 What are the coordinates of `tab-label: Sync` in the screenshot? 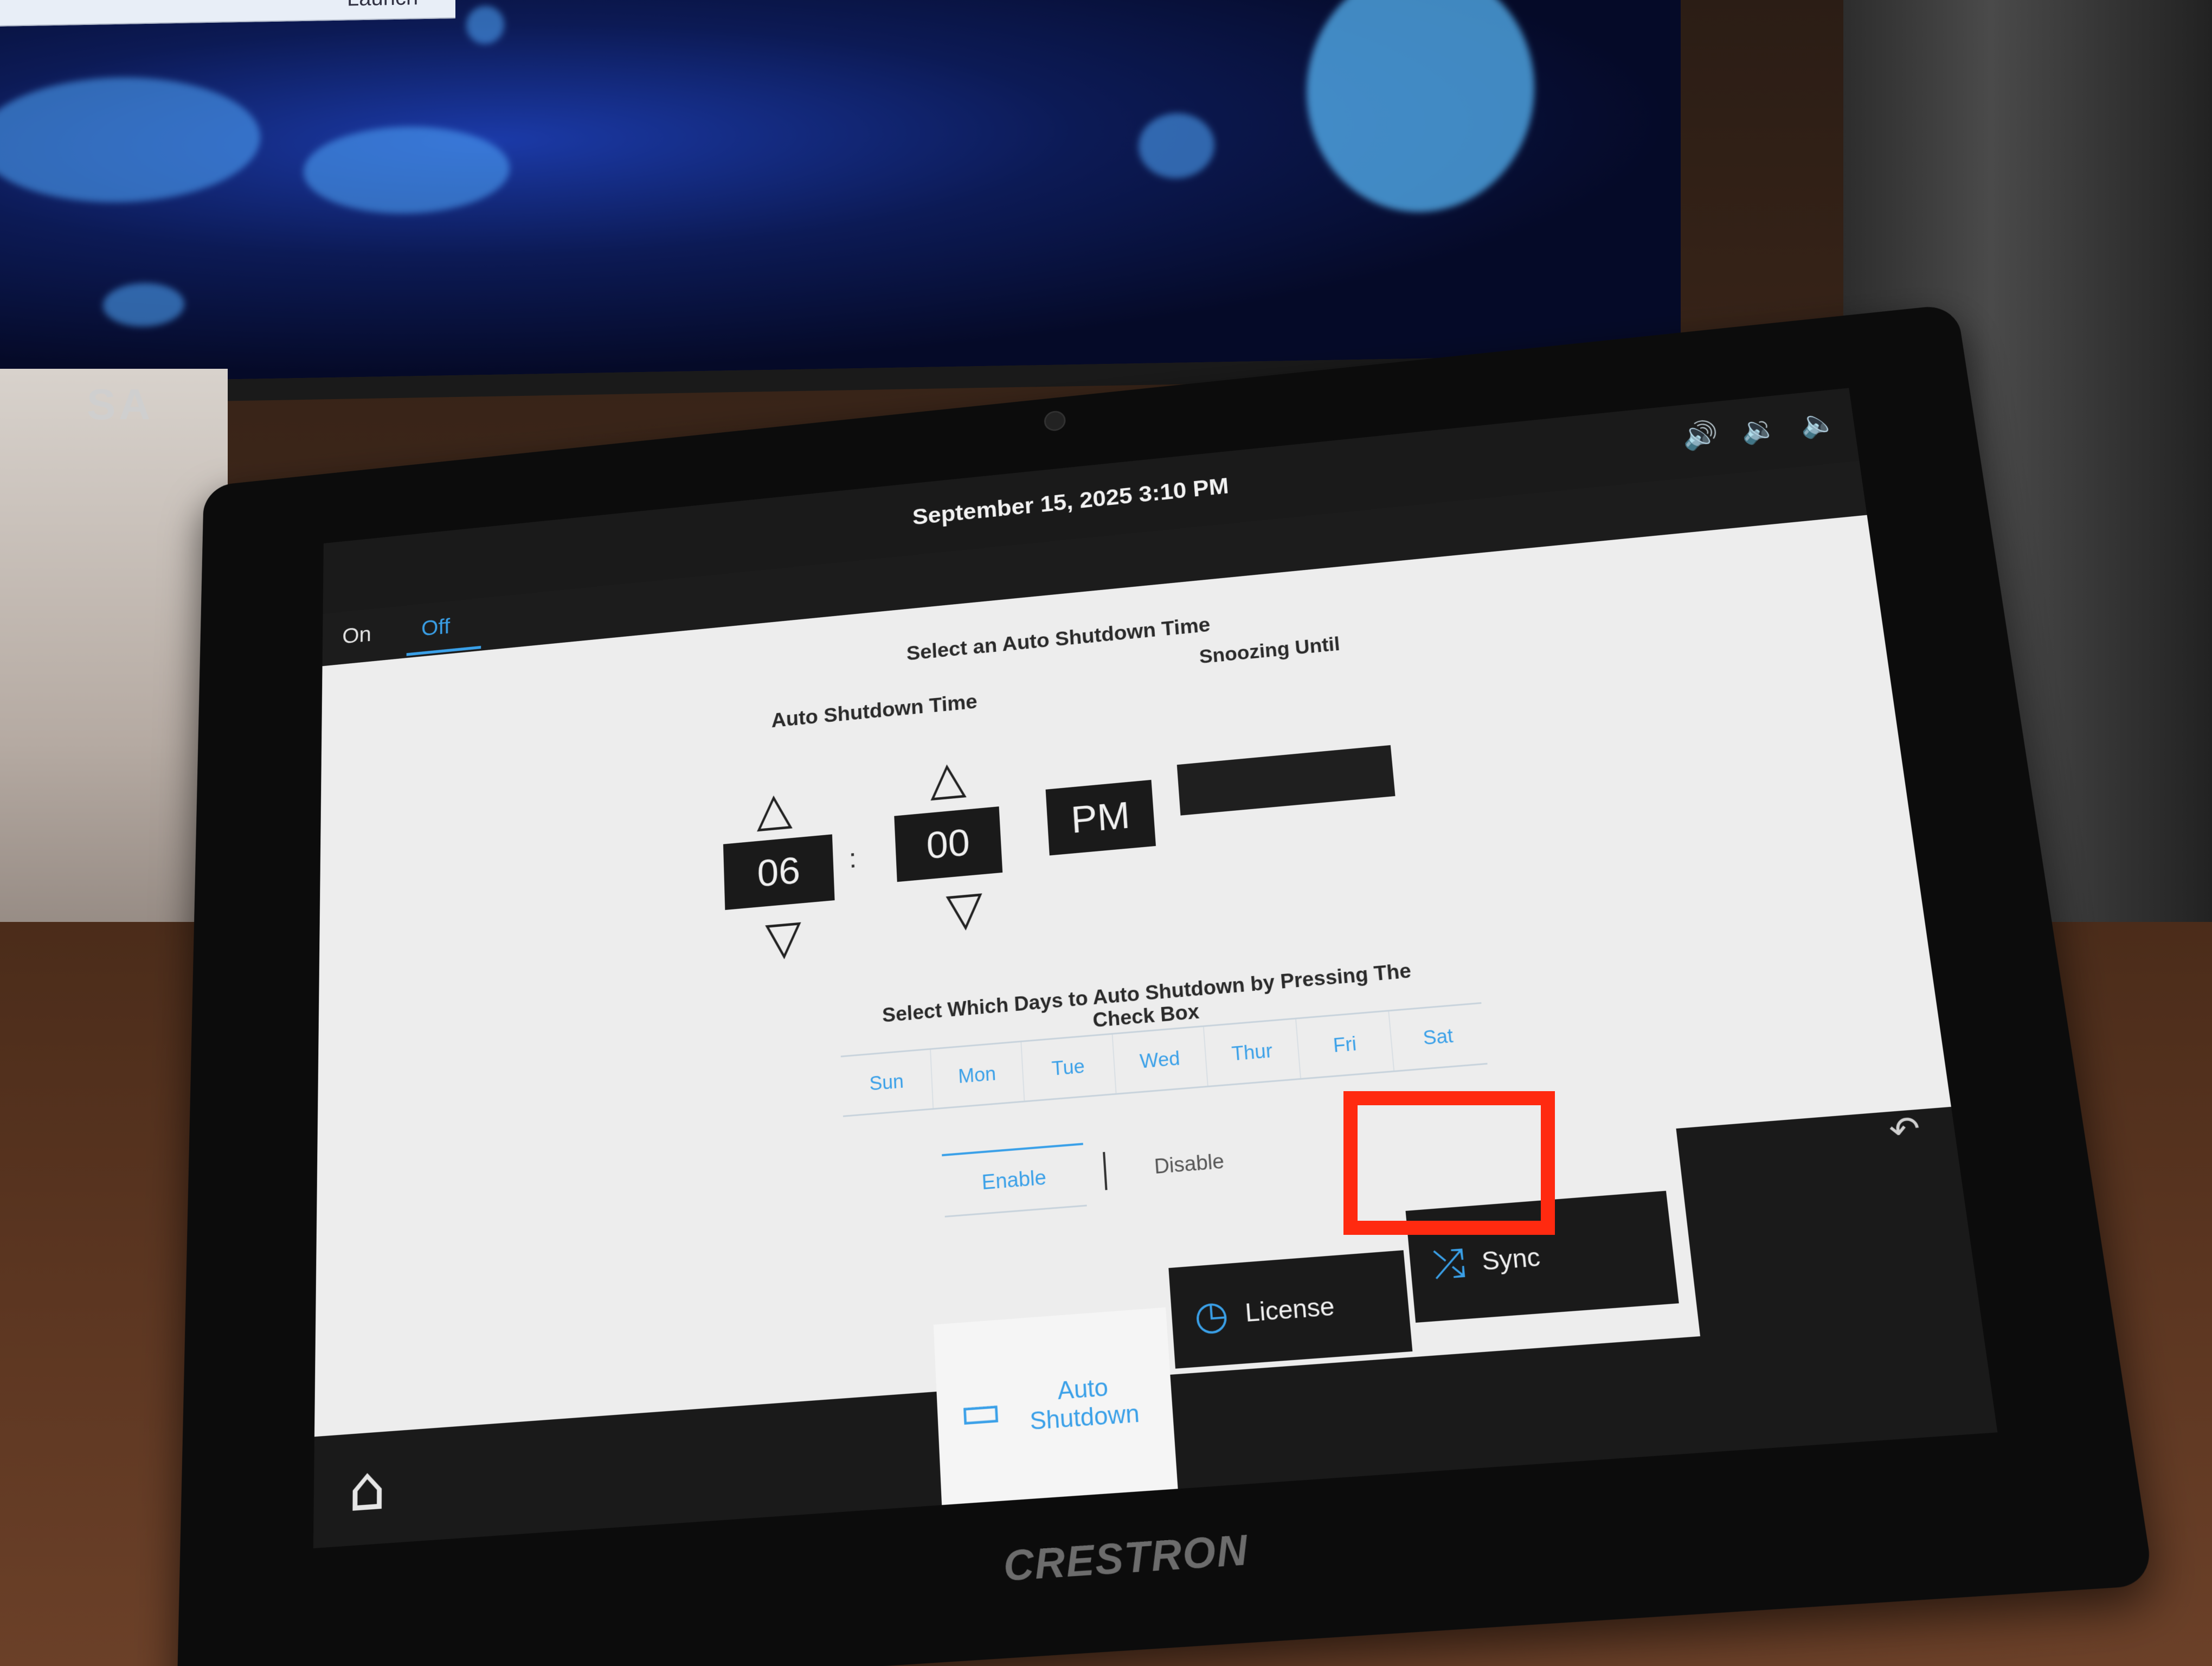 It's located at (1511, 1259).